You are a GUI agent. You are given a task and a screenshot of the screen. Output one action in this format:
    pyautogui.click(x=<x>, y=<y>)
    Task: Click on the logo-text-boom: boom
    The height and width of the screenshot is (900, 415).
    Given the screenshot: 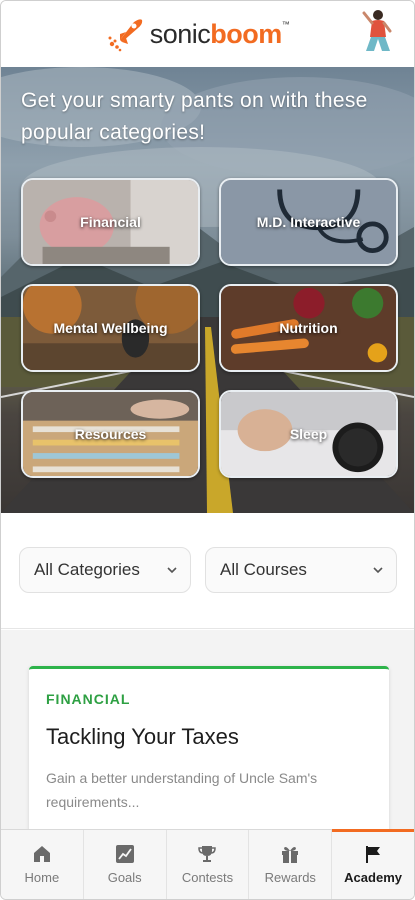 What is the action you would take?
    pyautogui.click(x=246, y=33)
    